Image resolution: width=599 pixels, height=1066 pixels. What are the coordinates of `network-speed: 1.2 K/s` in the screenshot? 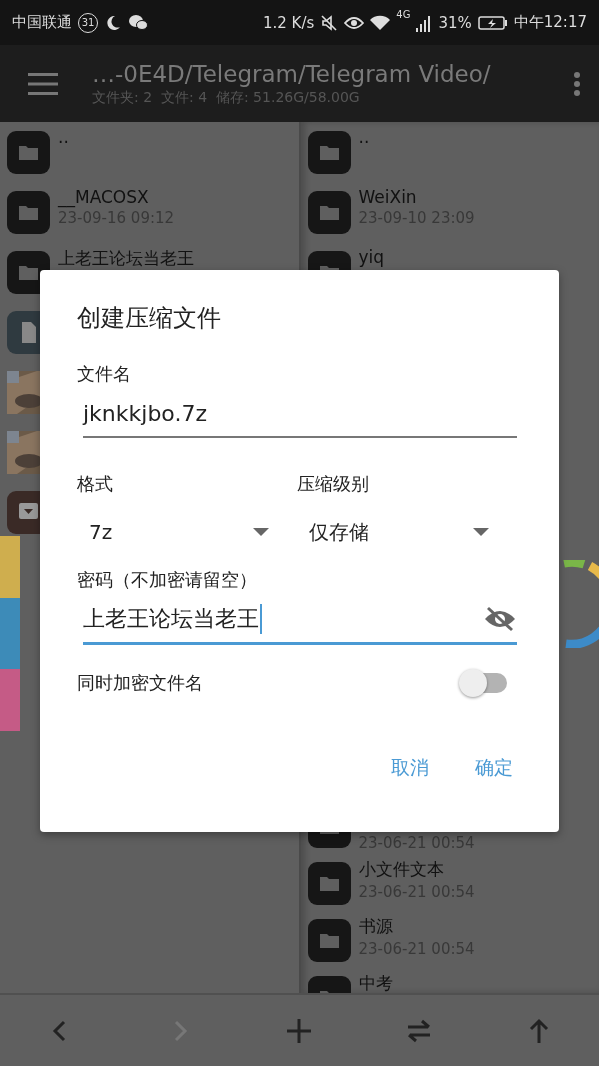 It's located at (288, 22).